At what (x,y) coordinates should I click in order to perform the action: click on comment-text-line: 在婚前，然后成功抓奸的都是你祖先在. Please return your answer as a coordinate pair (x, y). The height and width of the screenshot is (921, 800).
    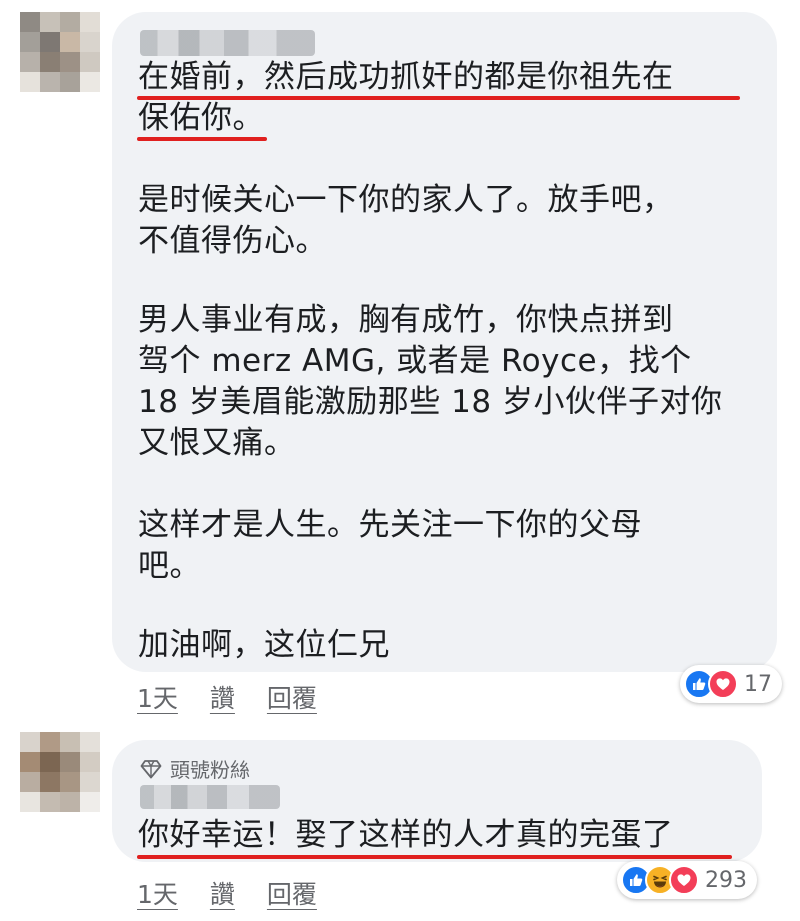
    Looking at the image, I should click on (406, 77).